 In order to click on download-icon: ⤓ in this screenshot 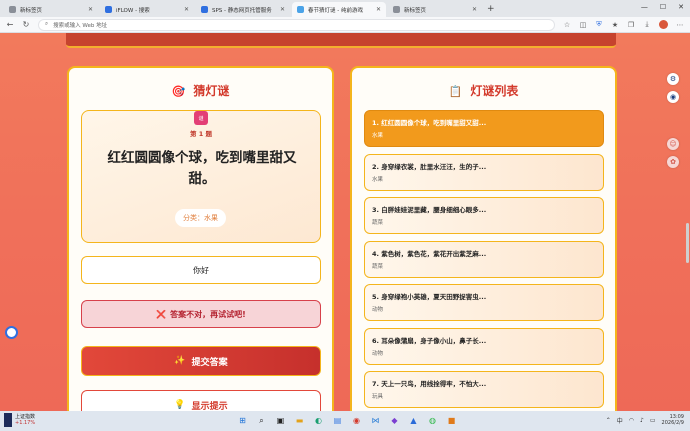, I will do `click(647, 24)`.